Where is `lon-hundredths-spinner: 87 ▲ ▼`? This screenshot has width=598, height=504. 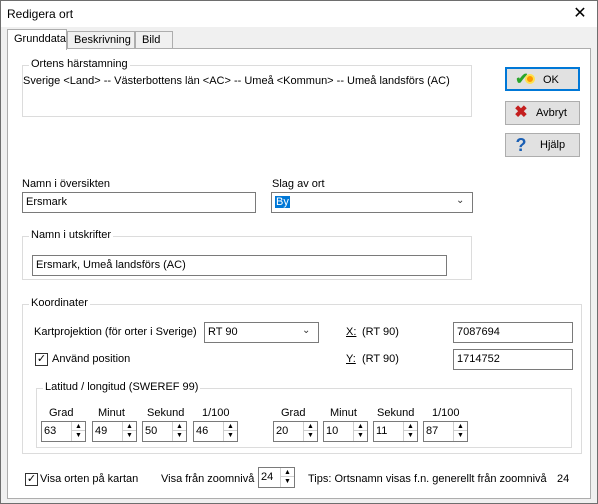
lon-hundredths-spinner: 87 ▲ ▼ is located at coordinates (445, 431).